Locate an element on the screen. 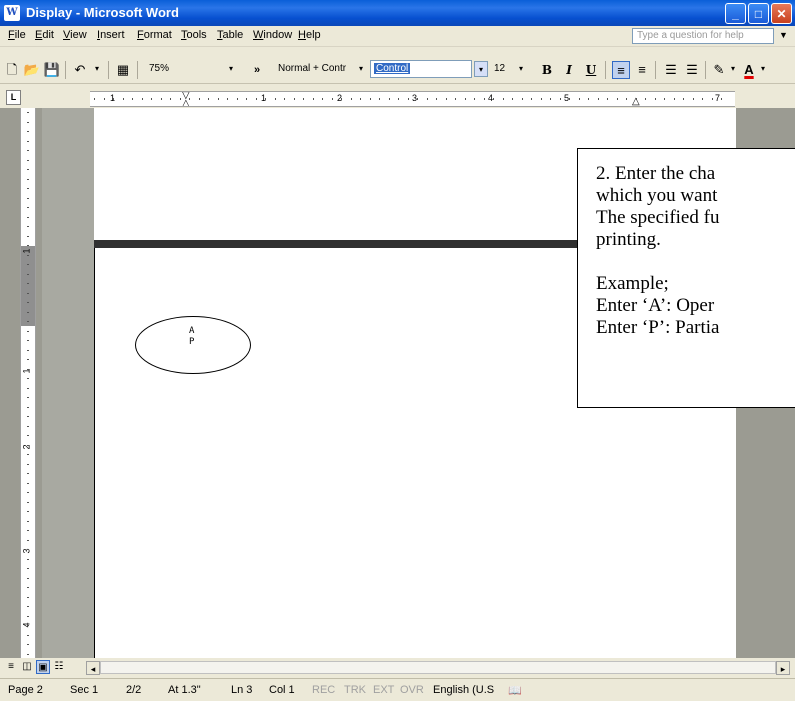 This screenshot has width=795, height=701. align-center-icon: ≡ is located at coordinates (642, 70).